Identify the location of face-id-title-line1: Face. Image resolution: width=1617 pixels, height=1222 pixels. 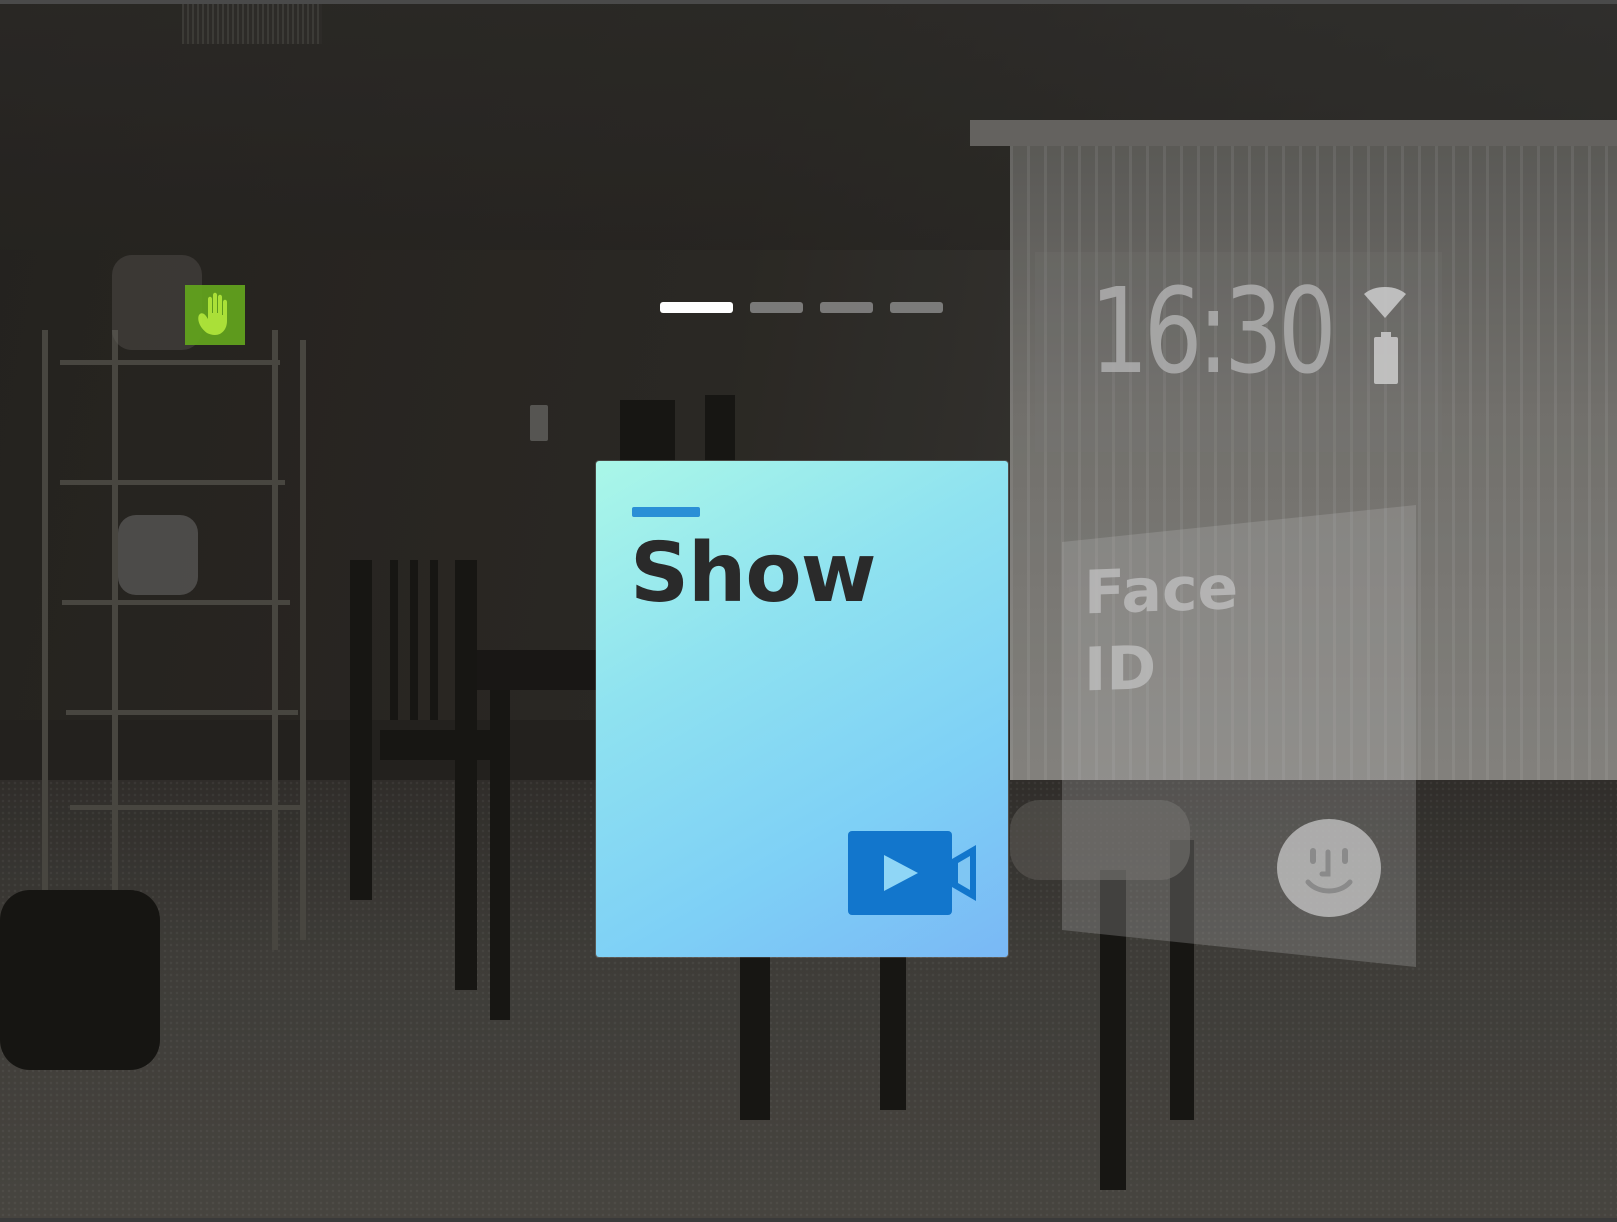
(1161, 591).